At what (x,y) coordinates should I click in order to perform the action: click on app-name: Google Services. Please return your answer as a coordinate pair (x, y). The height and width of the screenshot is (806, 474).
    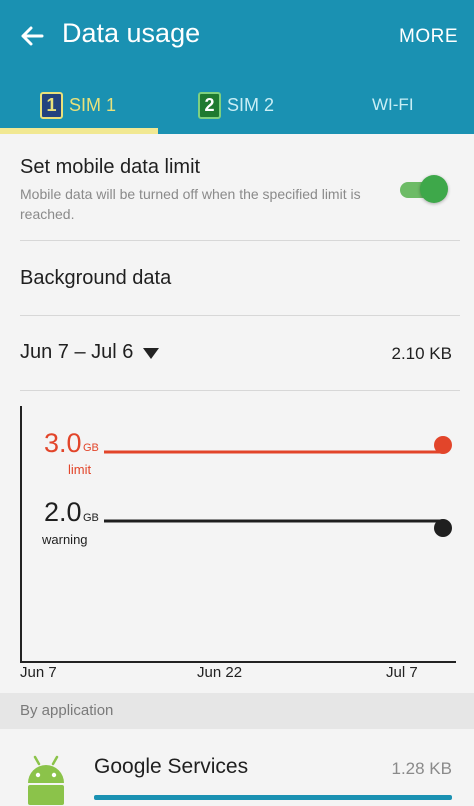
    Looking at the image, I should click on (171, 766).